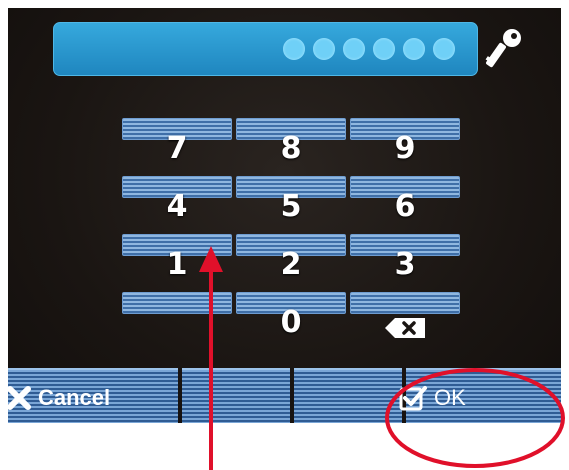 The height and width of the screenshot is (470, 569). Describe the element at coordinates (265, 49) in the screenshot. I see `password-field` at that location.